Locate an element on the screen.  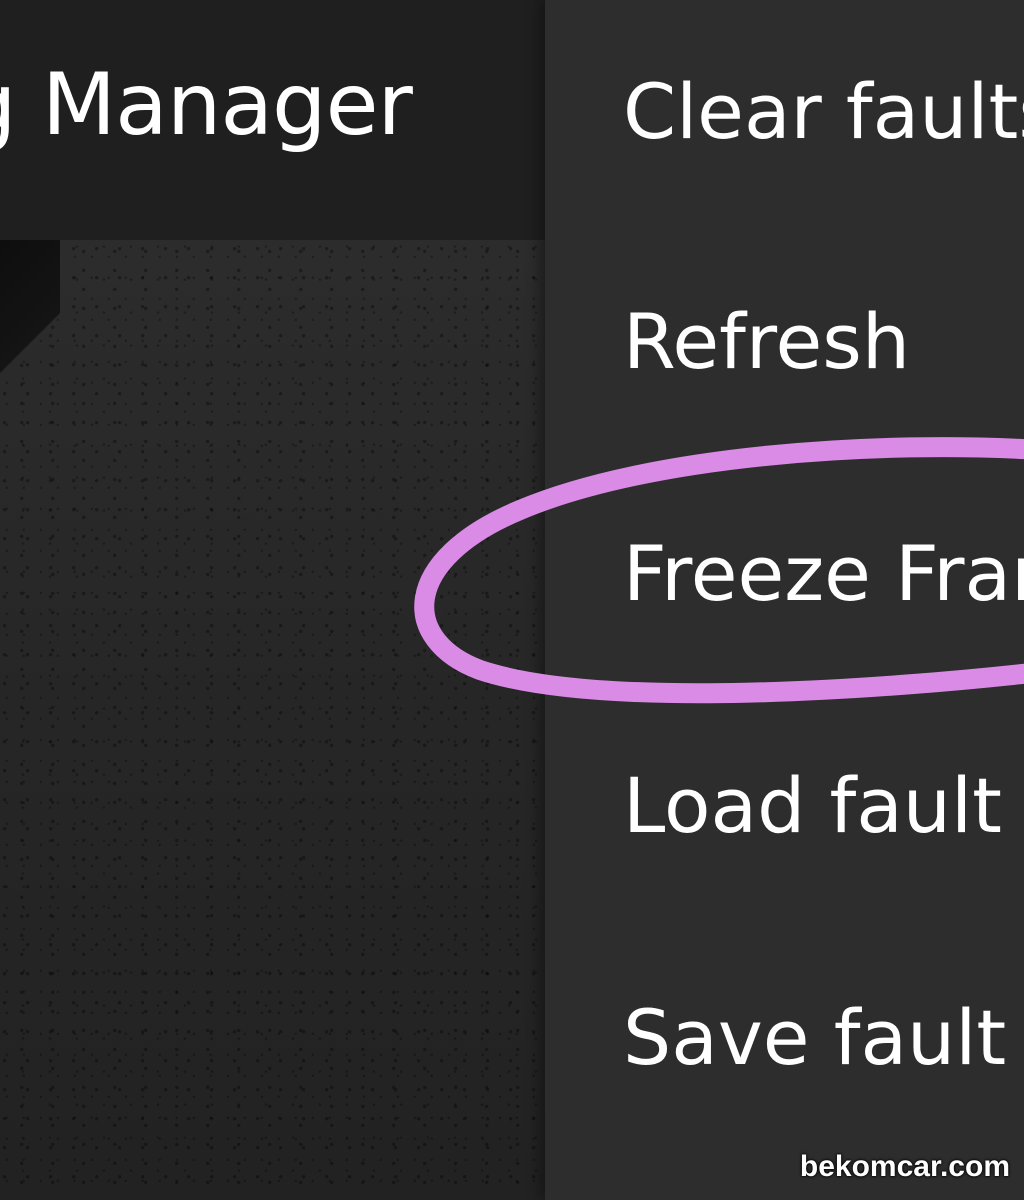
menu-item-freeze-frame: Freeze Frame is located at coordinates (784, 580).